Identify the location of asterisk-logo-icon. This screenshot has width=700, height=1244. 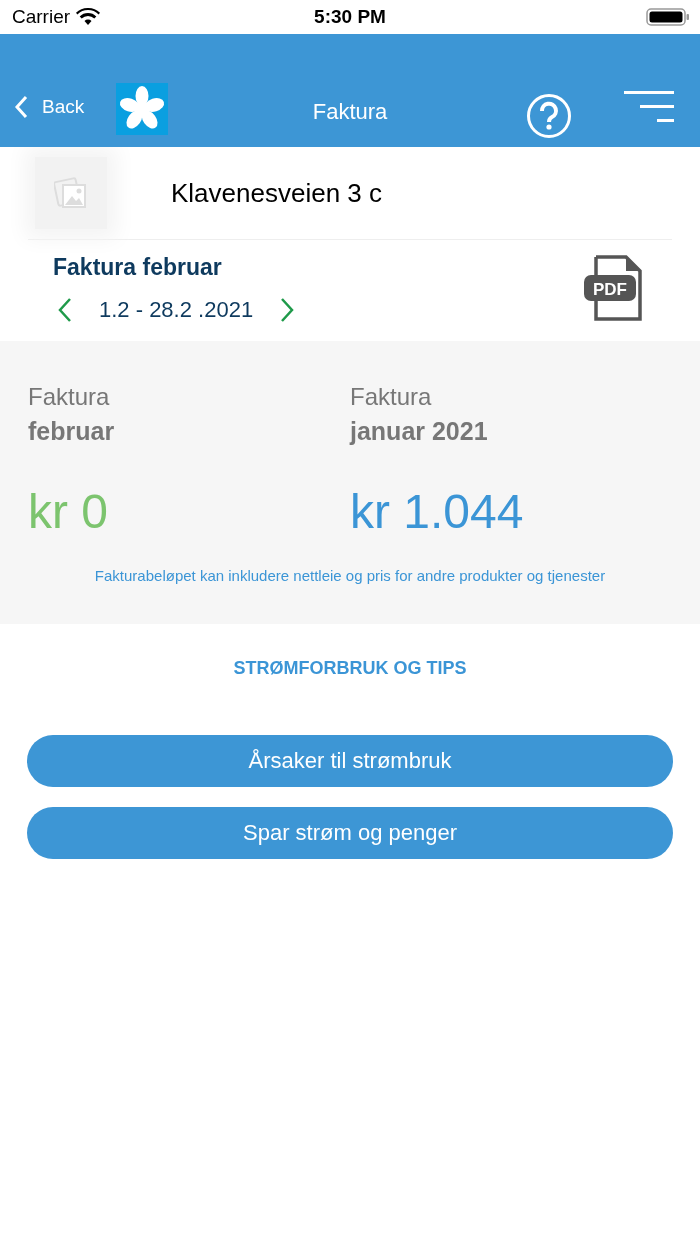
(142, 109).